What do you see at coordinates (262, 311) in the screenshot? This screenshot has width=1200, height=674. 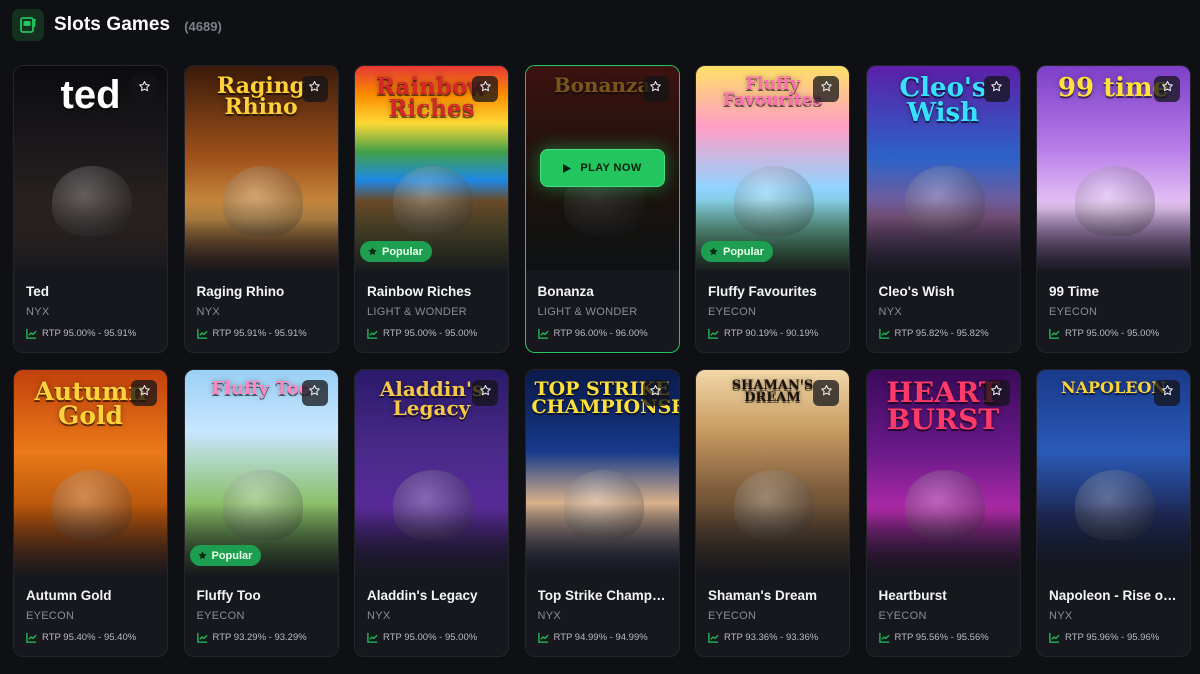 I see `game-info: Raging Rhino NYX RTP 95.91% - 95.91%` at bounding box center [262, 311].